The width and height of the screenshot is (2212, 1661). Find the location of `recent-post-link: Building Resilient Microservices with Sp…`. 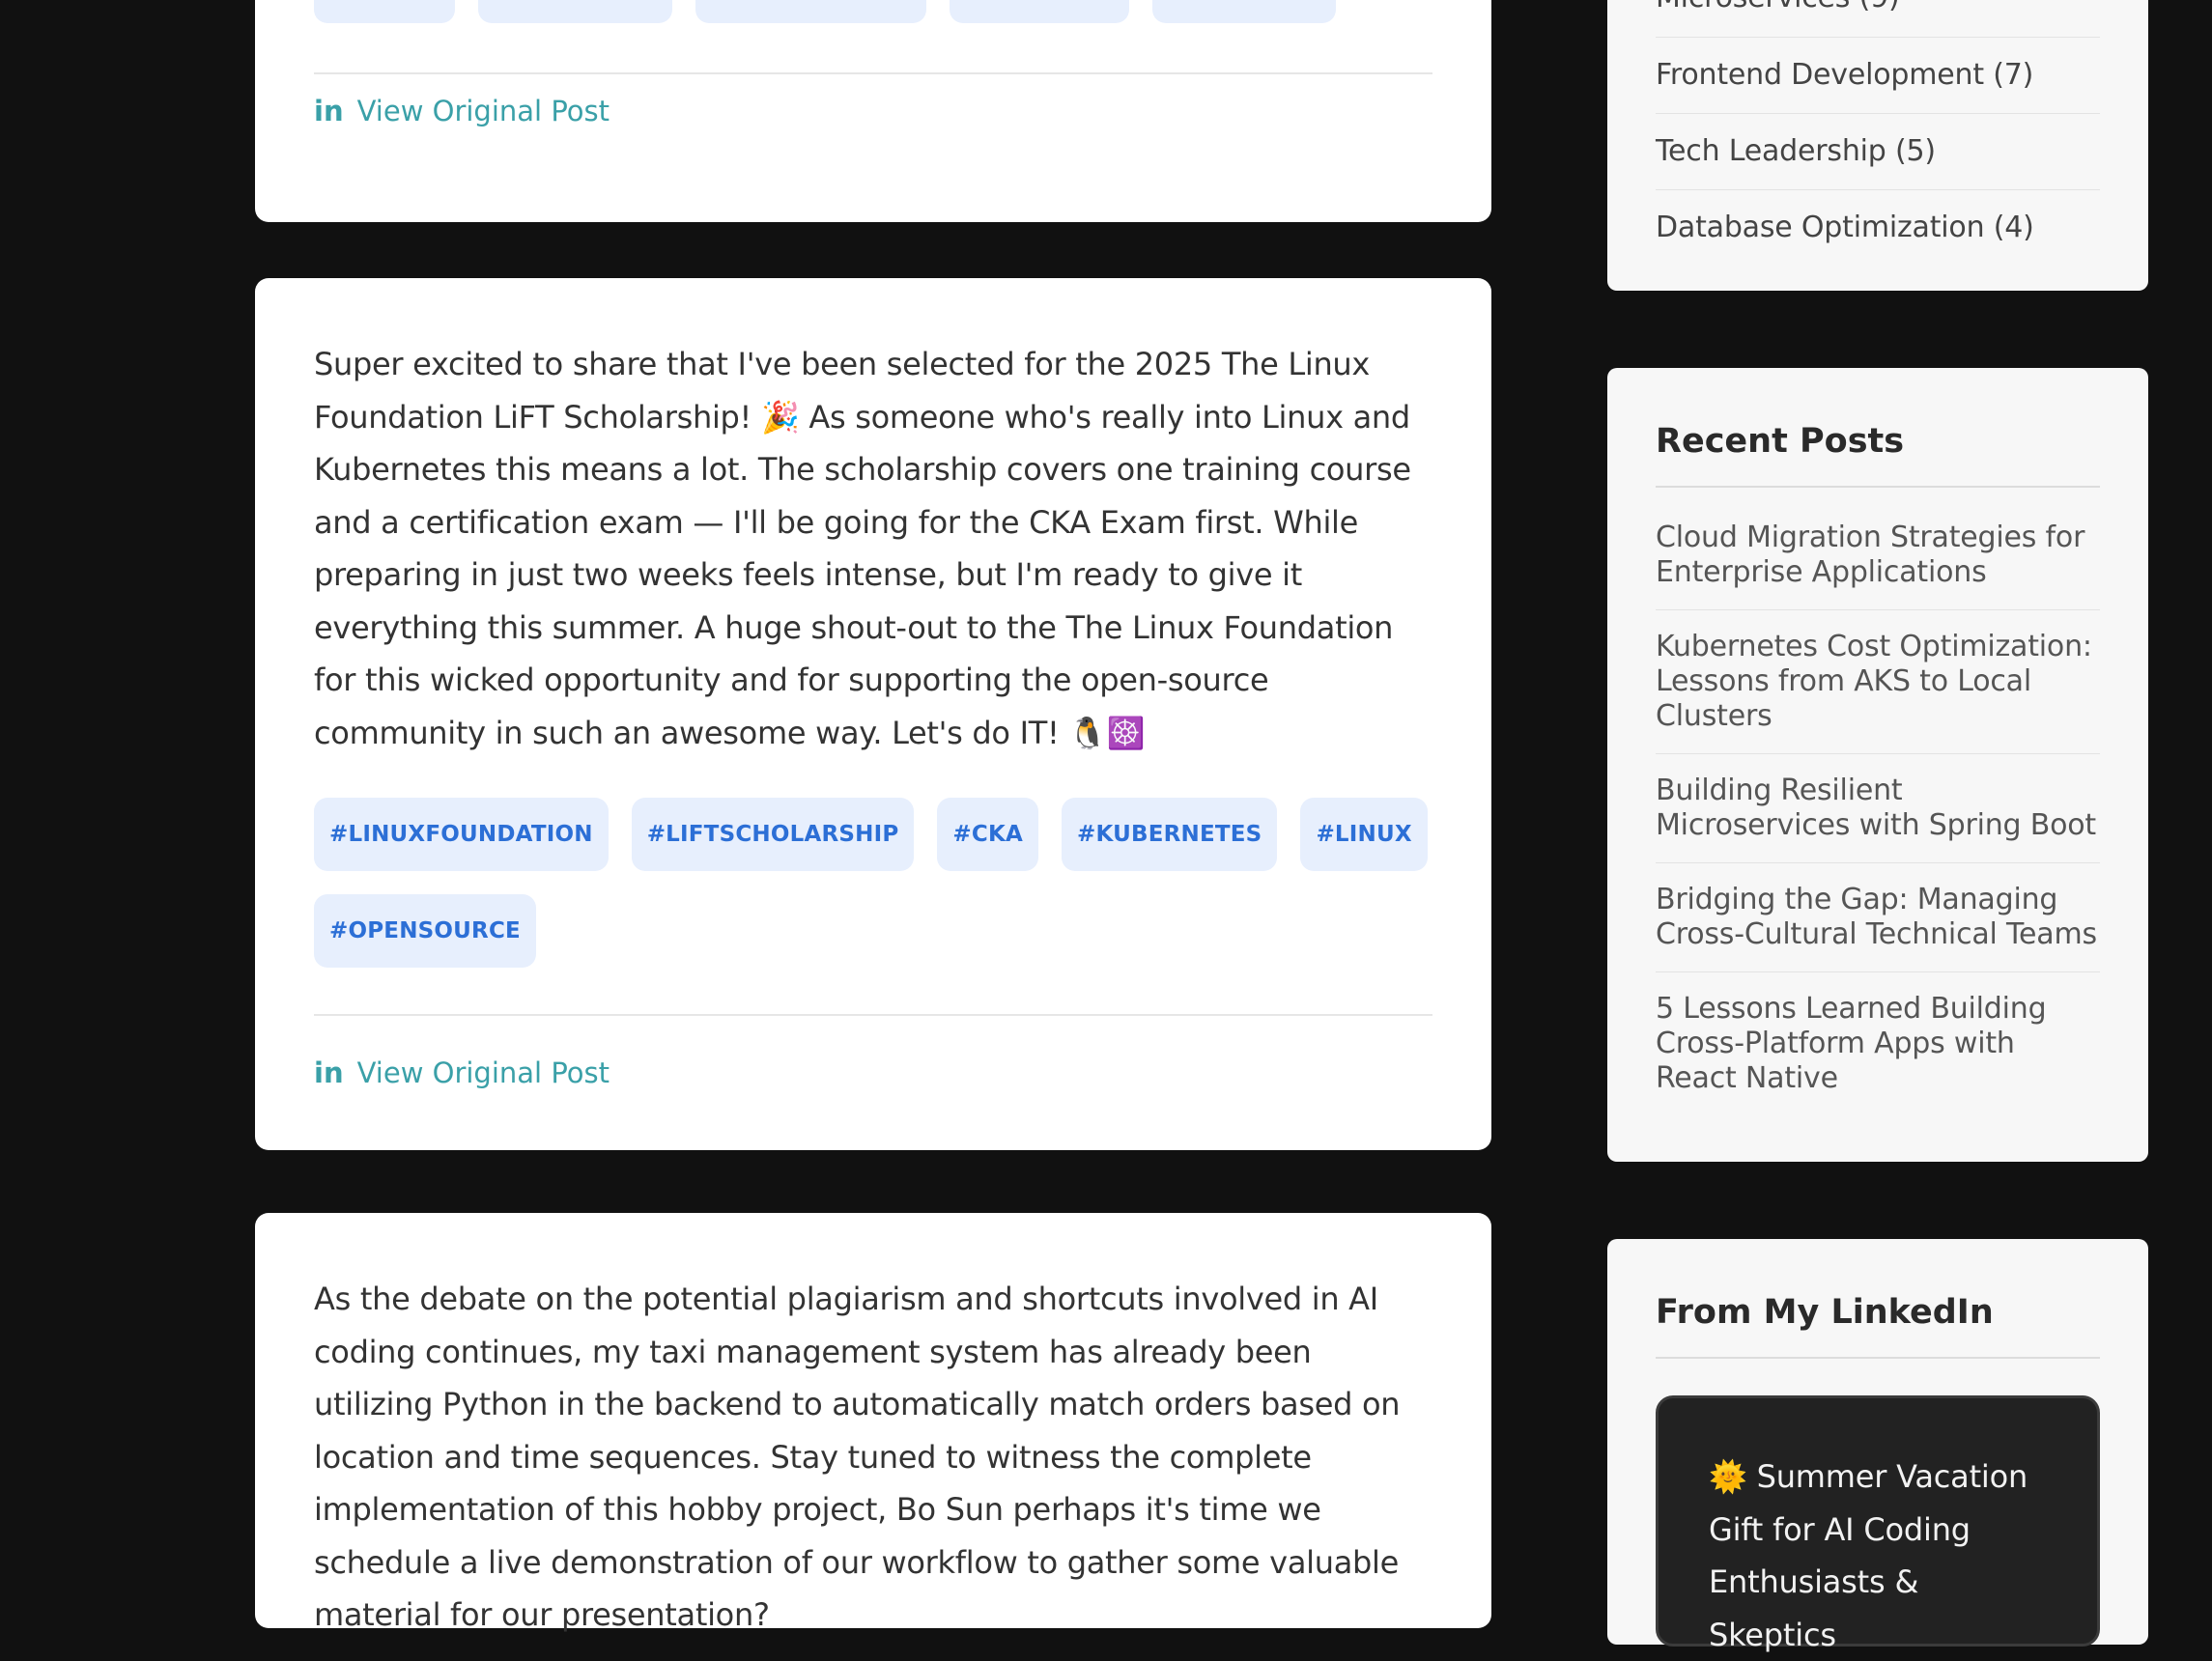

recent-post-link: Building Resilient Microservices with Sp… is located at coordinates (1878, 808).